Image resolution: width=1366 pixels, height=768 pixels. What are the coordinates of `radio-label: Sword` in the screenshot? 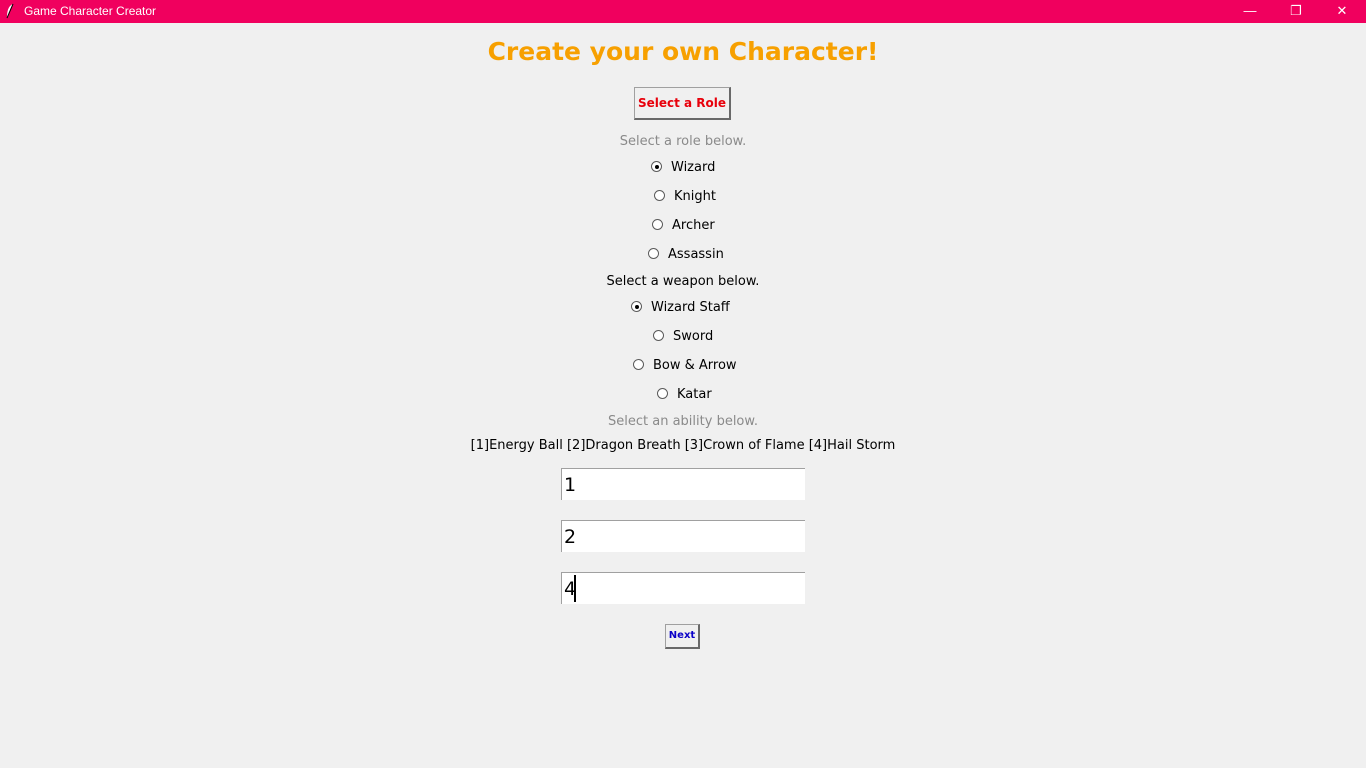 It's located at (693, 336).